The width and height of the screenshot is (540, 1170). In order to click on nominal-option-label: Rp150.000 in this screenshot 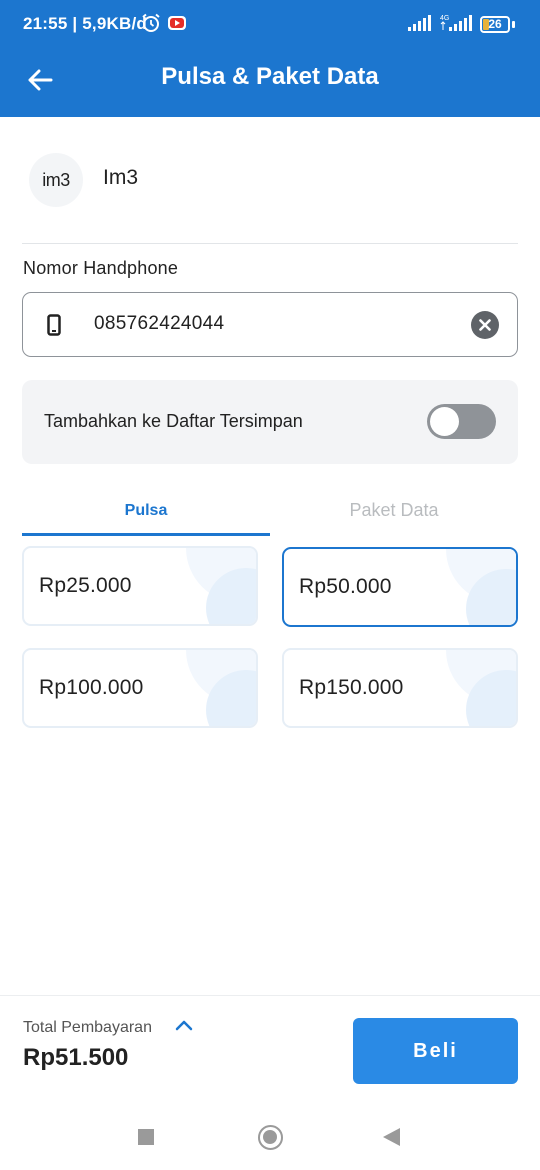, I will do `click(351, 687)`.